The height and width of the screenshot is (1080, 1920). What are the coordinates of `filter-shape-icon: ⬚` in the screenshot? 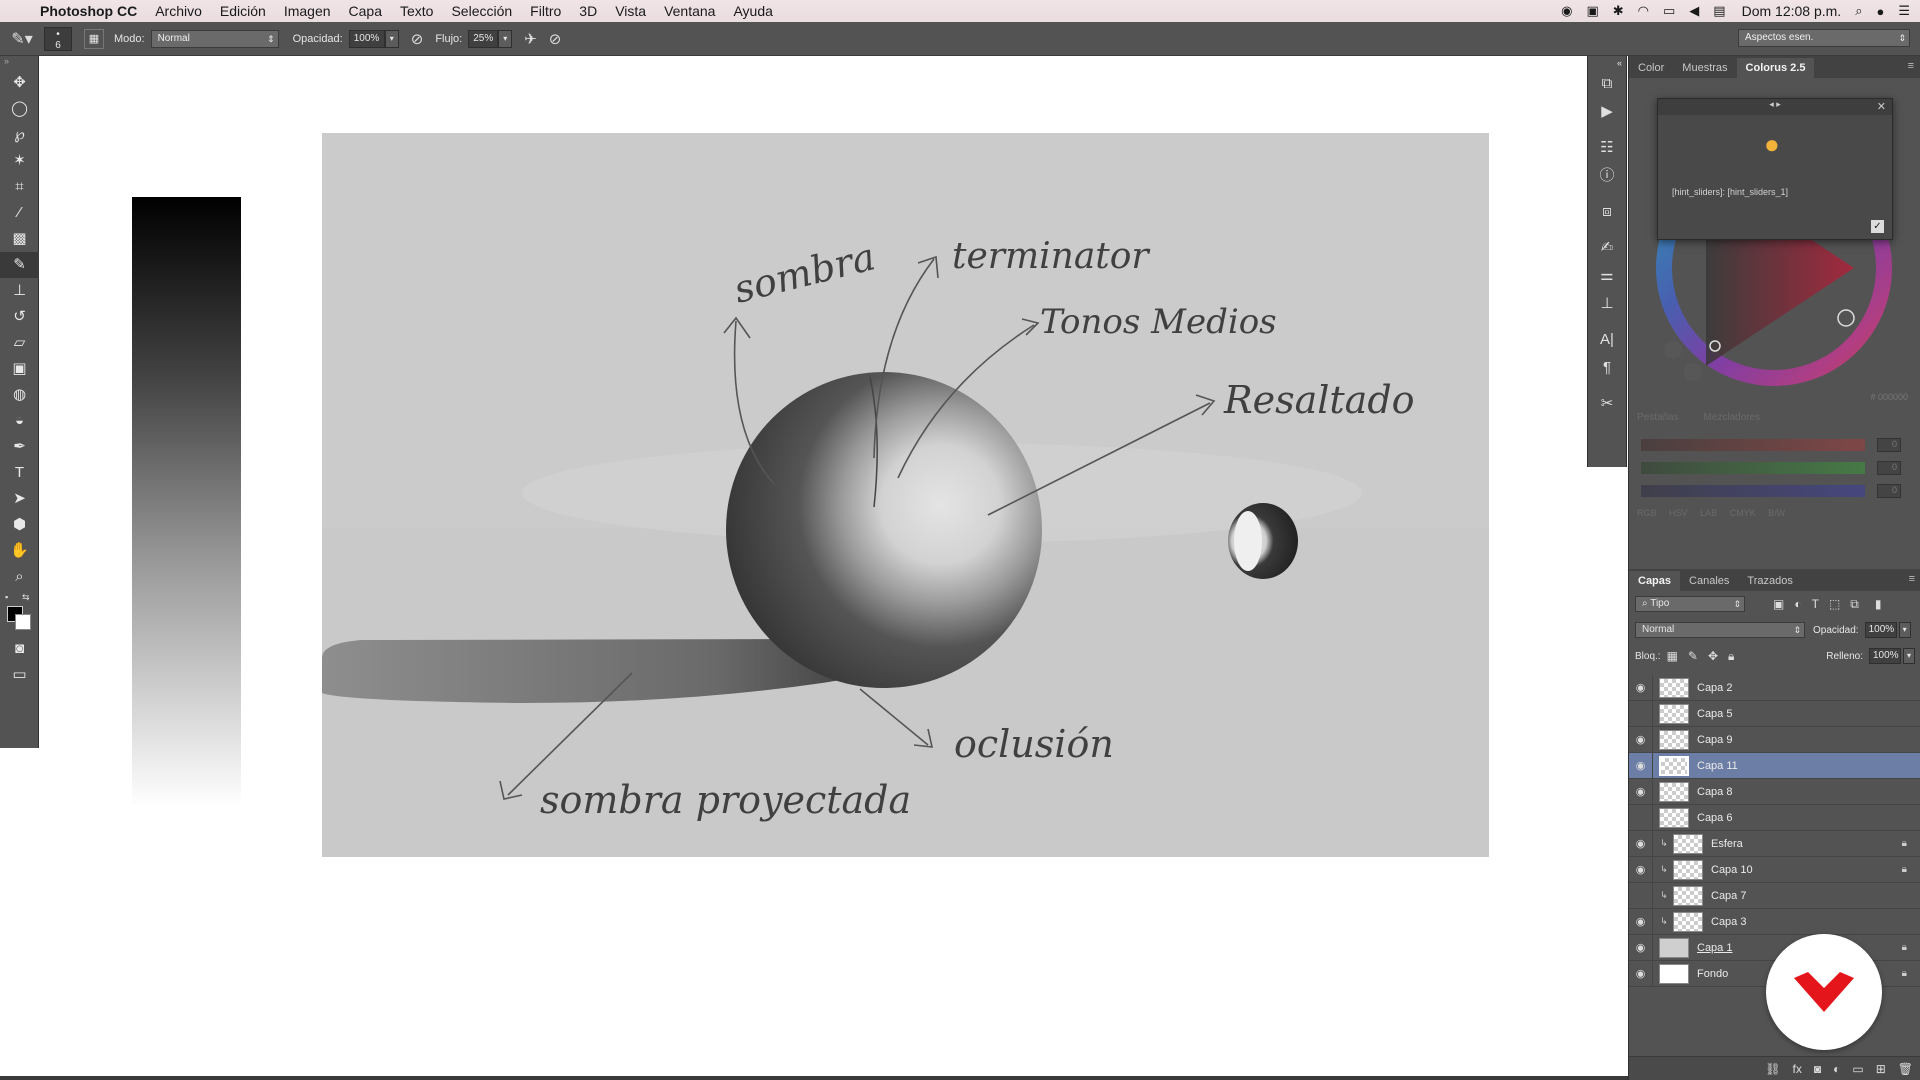 It's located at (1834, 604).